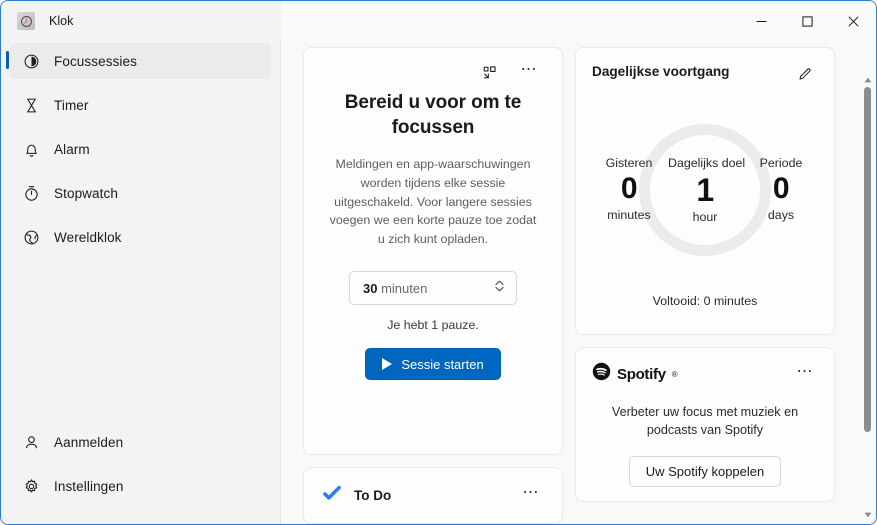 This screenshot has height=525, width=877. What do you see at coordinates (31, 61) in the screenshot?
I see `focus-icon` at bounding box center [31, 61].